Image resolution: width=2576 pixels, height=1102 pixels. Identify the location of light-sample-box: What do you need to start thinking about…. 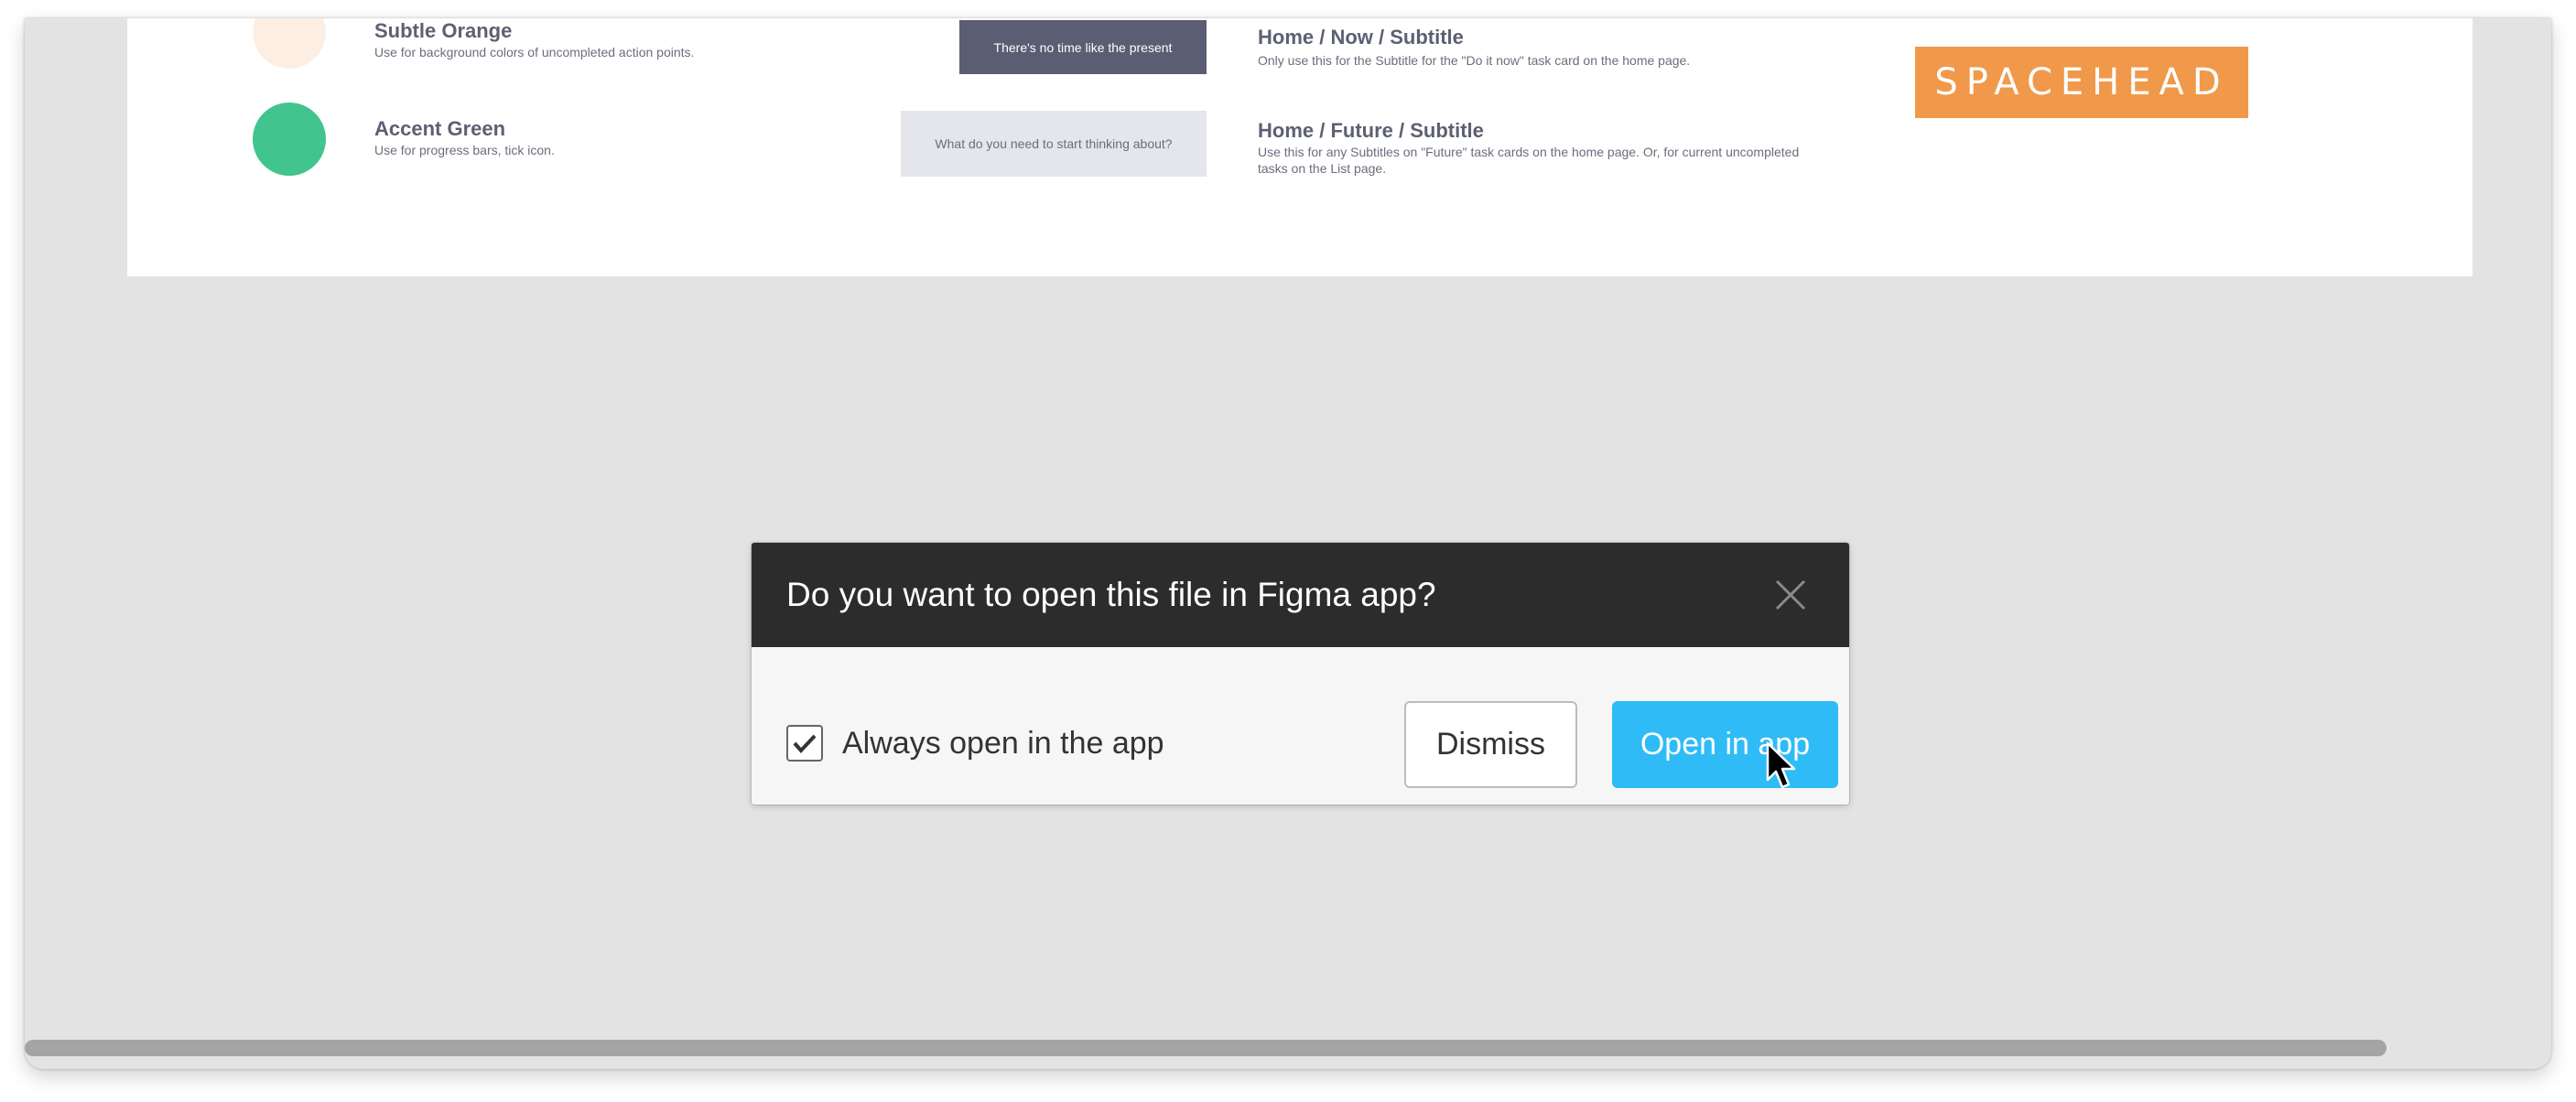
(1054, 144).